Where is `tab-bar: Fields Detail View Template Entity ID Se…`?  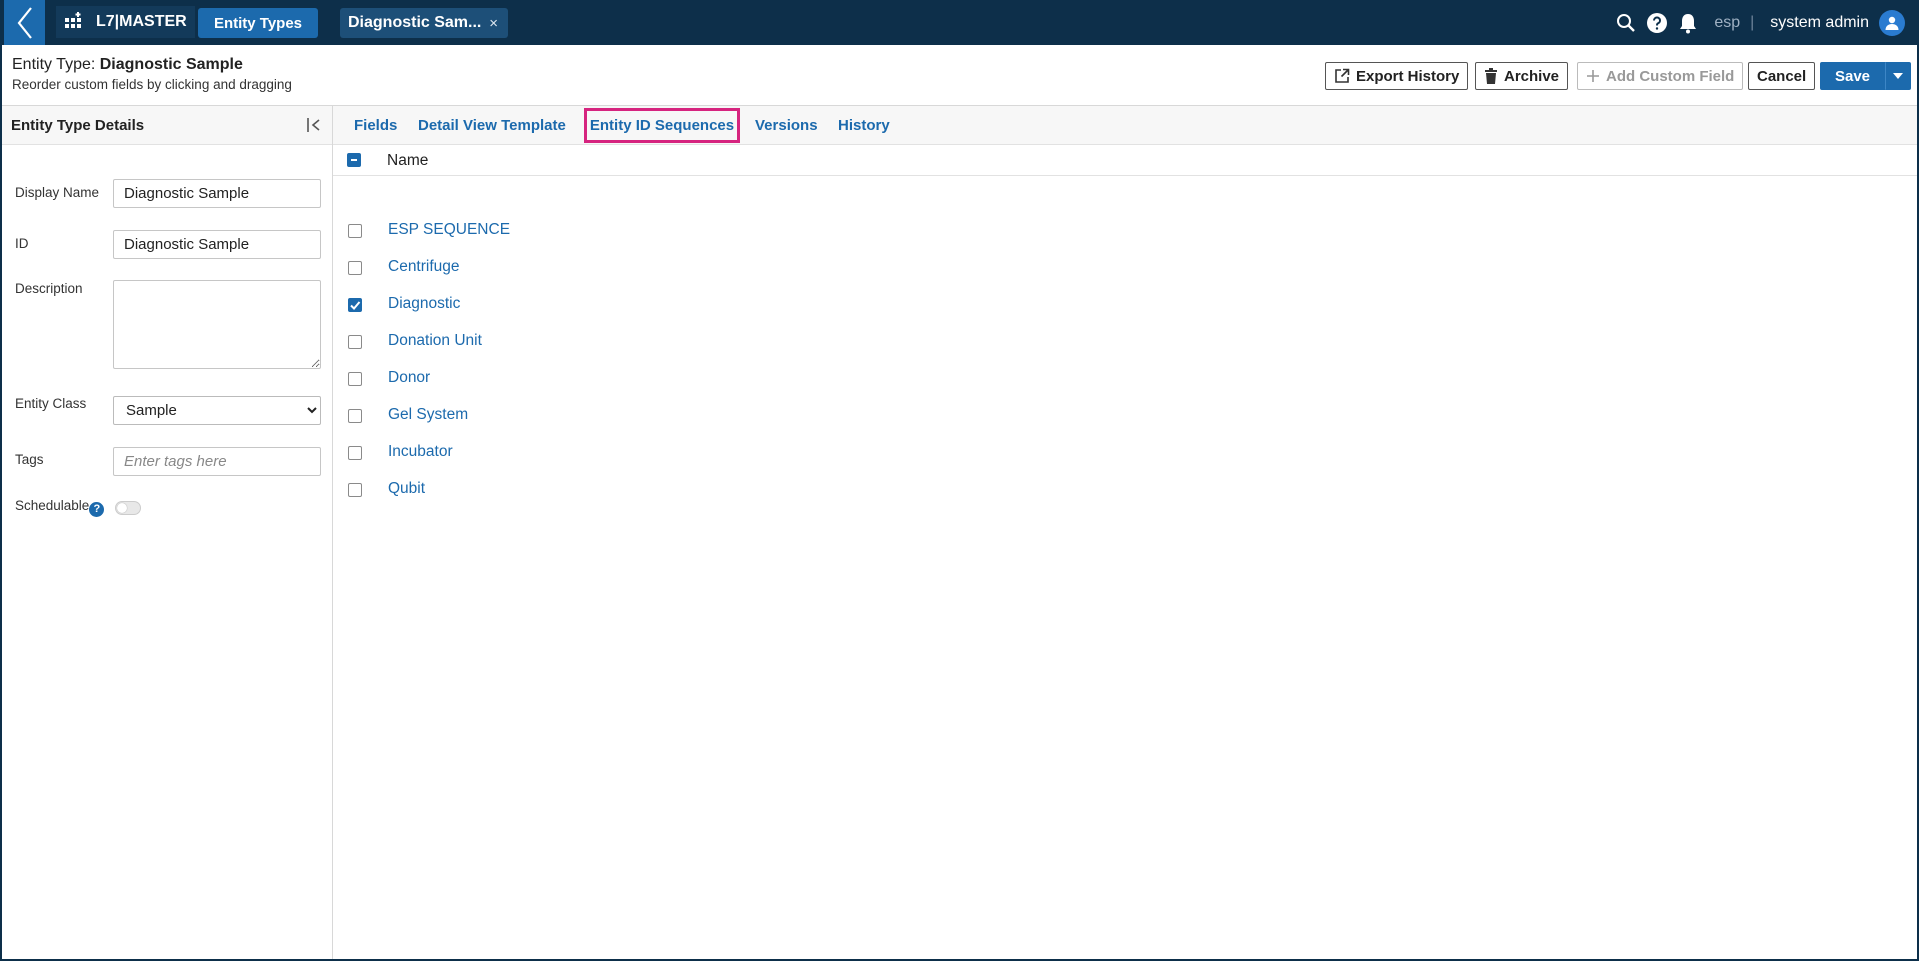
tab-bar: Fields Detail View Template Entity ID Se… is located at coordinates (1125, 125).